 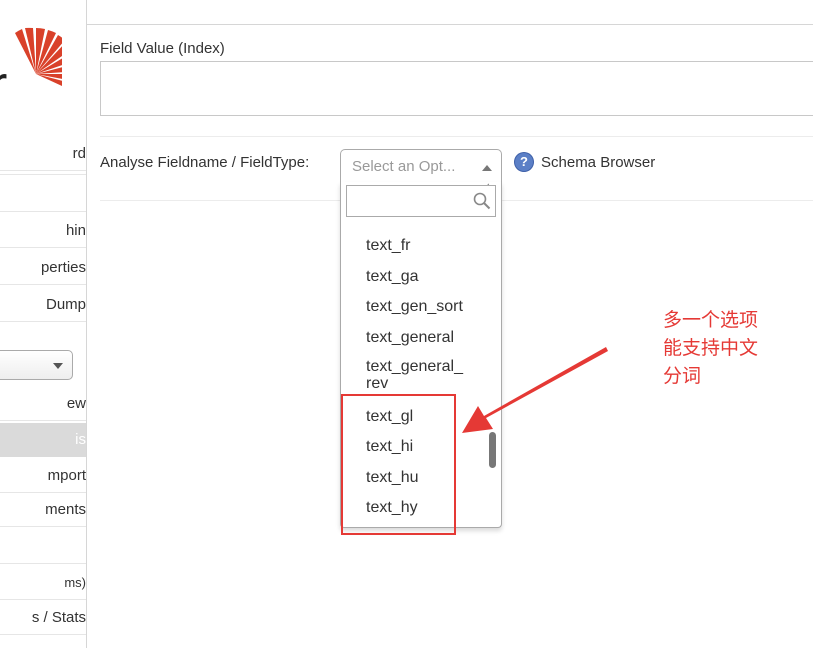 What do you see at coordinates (535, 390) in the screenshot?
I see `arrow-shape` at bounding box center [535, 390].